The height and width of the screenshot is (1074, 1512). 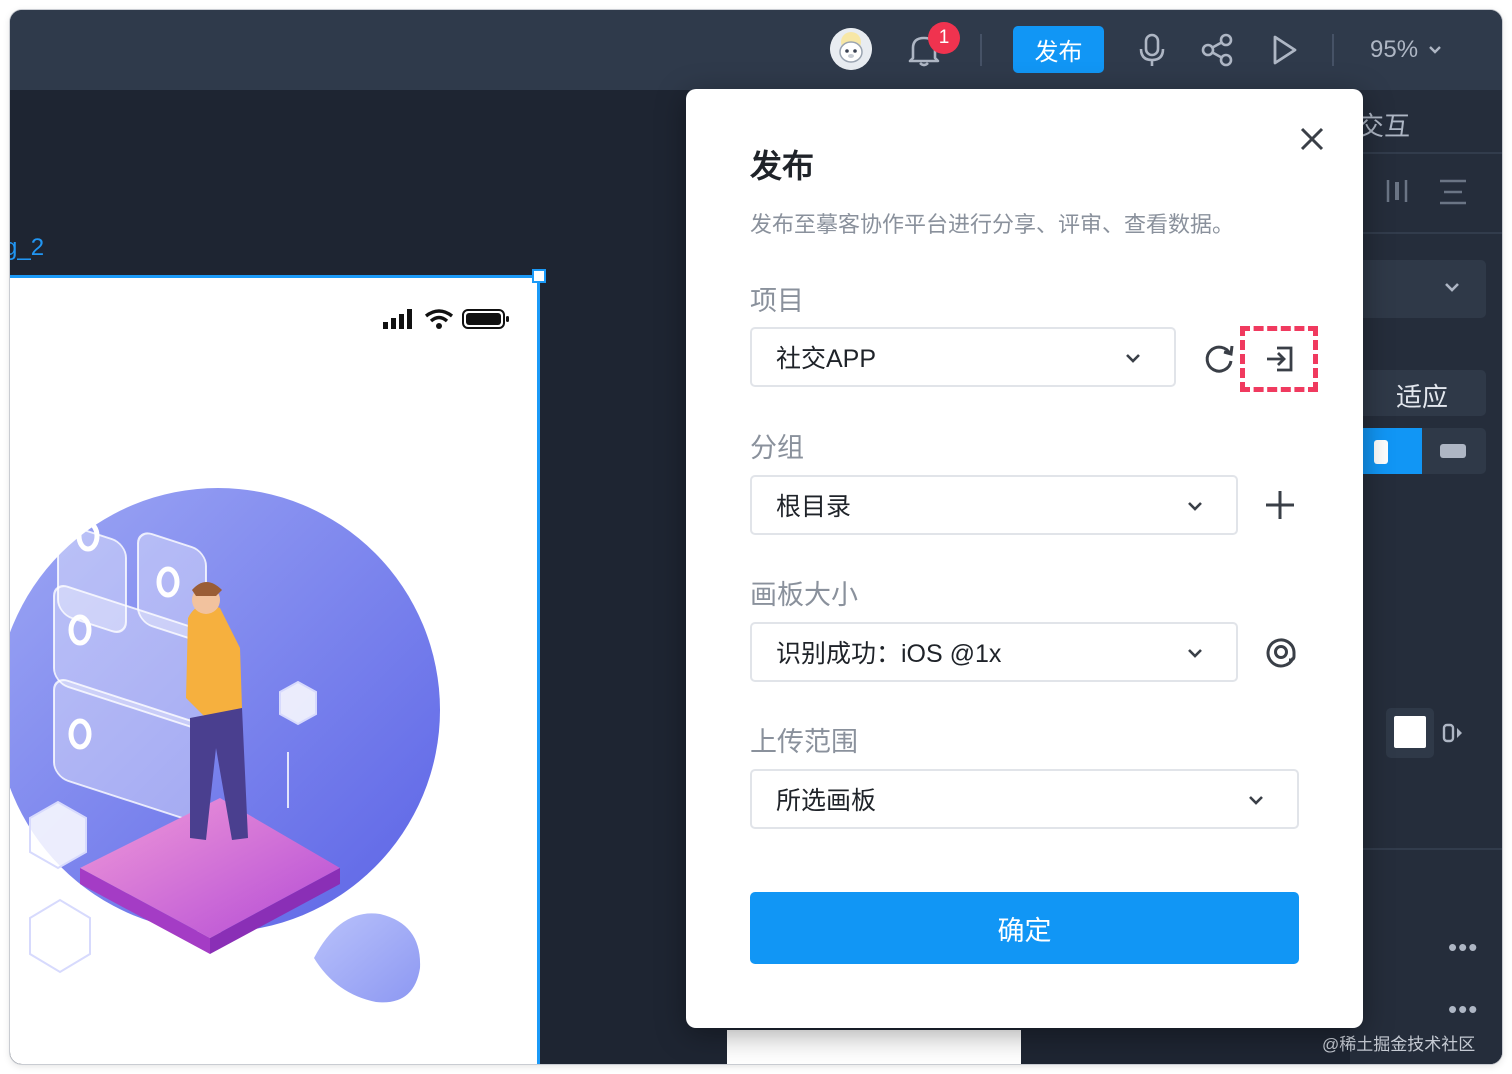 I want to click on fit-button: 适应, so click(x=1418, y=393).